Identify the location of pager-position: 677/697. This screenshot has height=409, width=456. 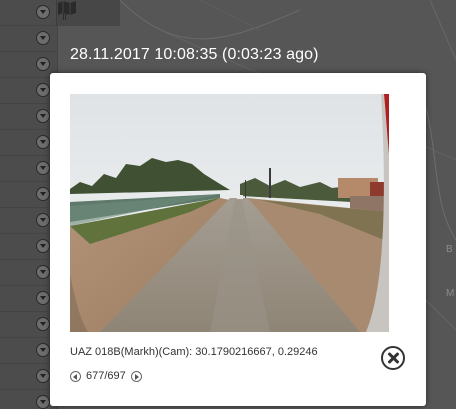
(106, 376).